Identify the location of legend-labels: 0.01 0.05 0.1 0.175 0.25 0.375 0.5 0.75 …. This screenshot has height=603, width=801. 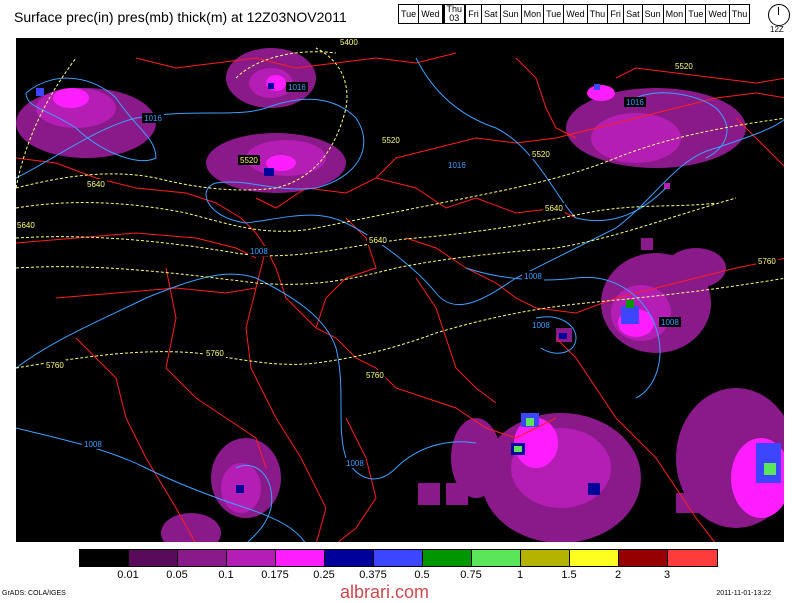
(399, 576).